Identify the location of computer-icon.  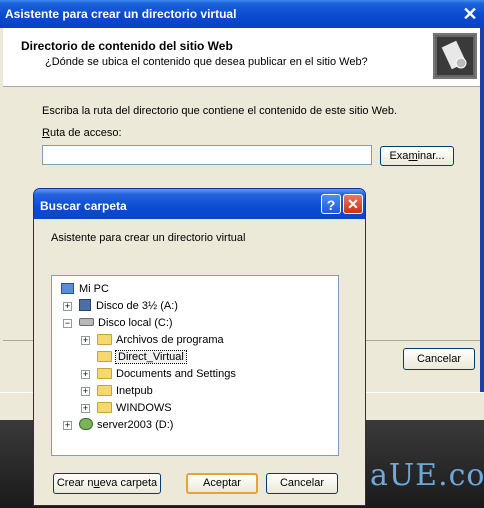
(67, 288).